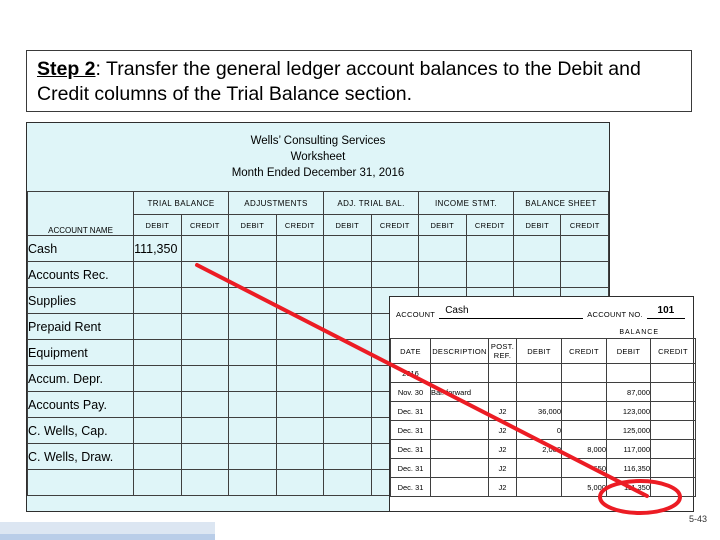 This screenshot has height=540, width=720. Describe the element at coordinates (628, 449) in the screenshot. I see `ledger-cell-bal-debit: 117,000` at that location.